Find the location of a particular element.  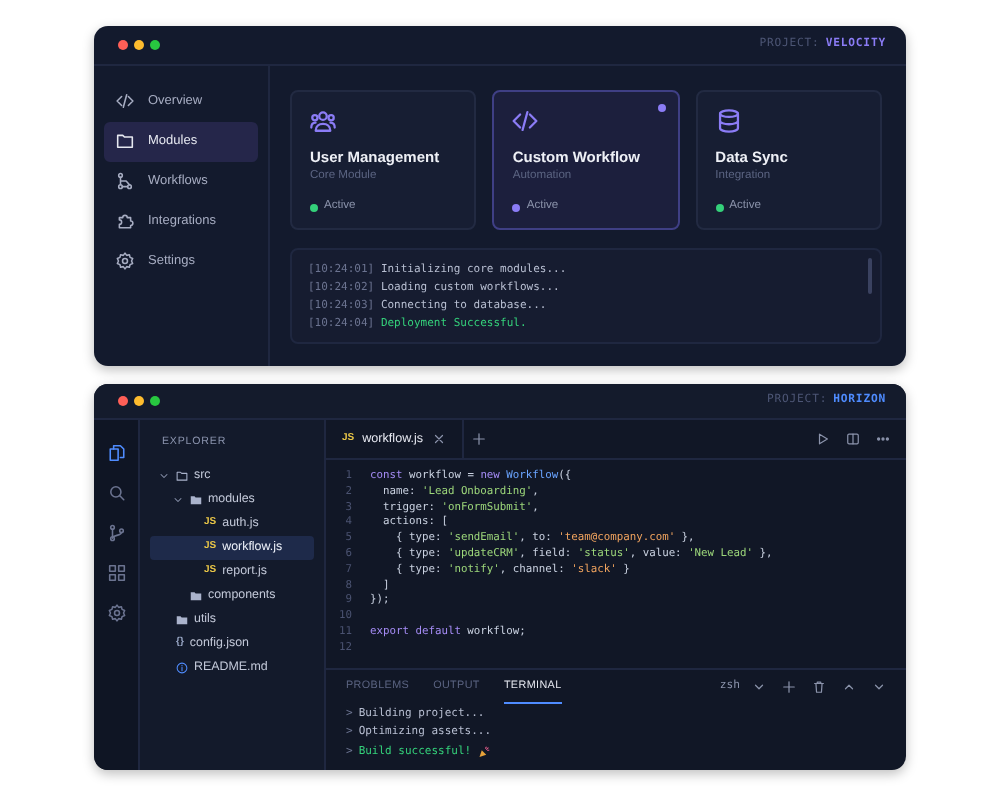

nodes-icon is located at coordinates (125, 181).